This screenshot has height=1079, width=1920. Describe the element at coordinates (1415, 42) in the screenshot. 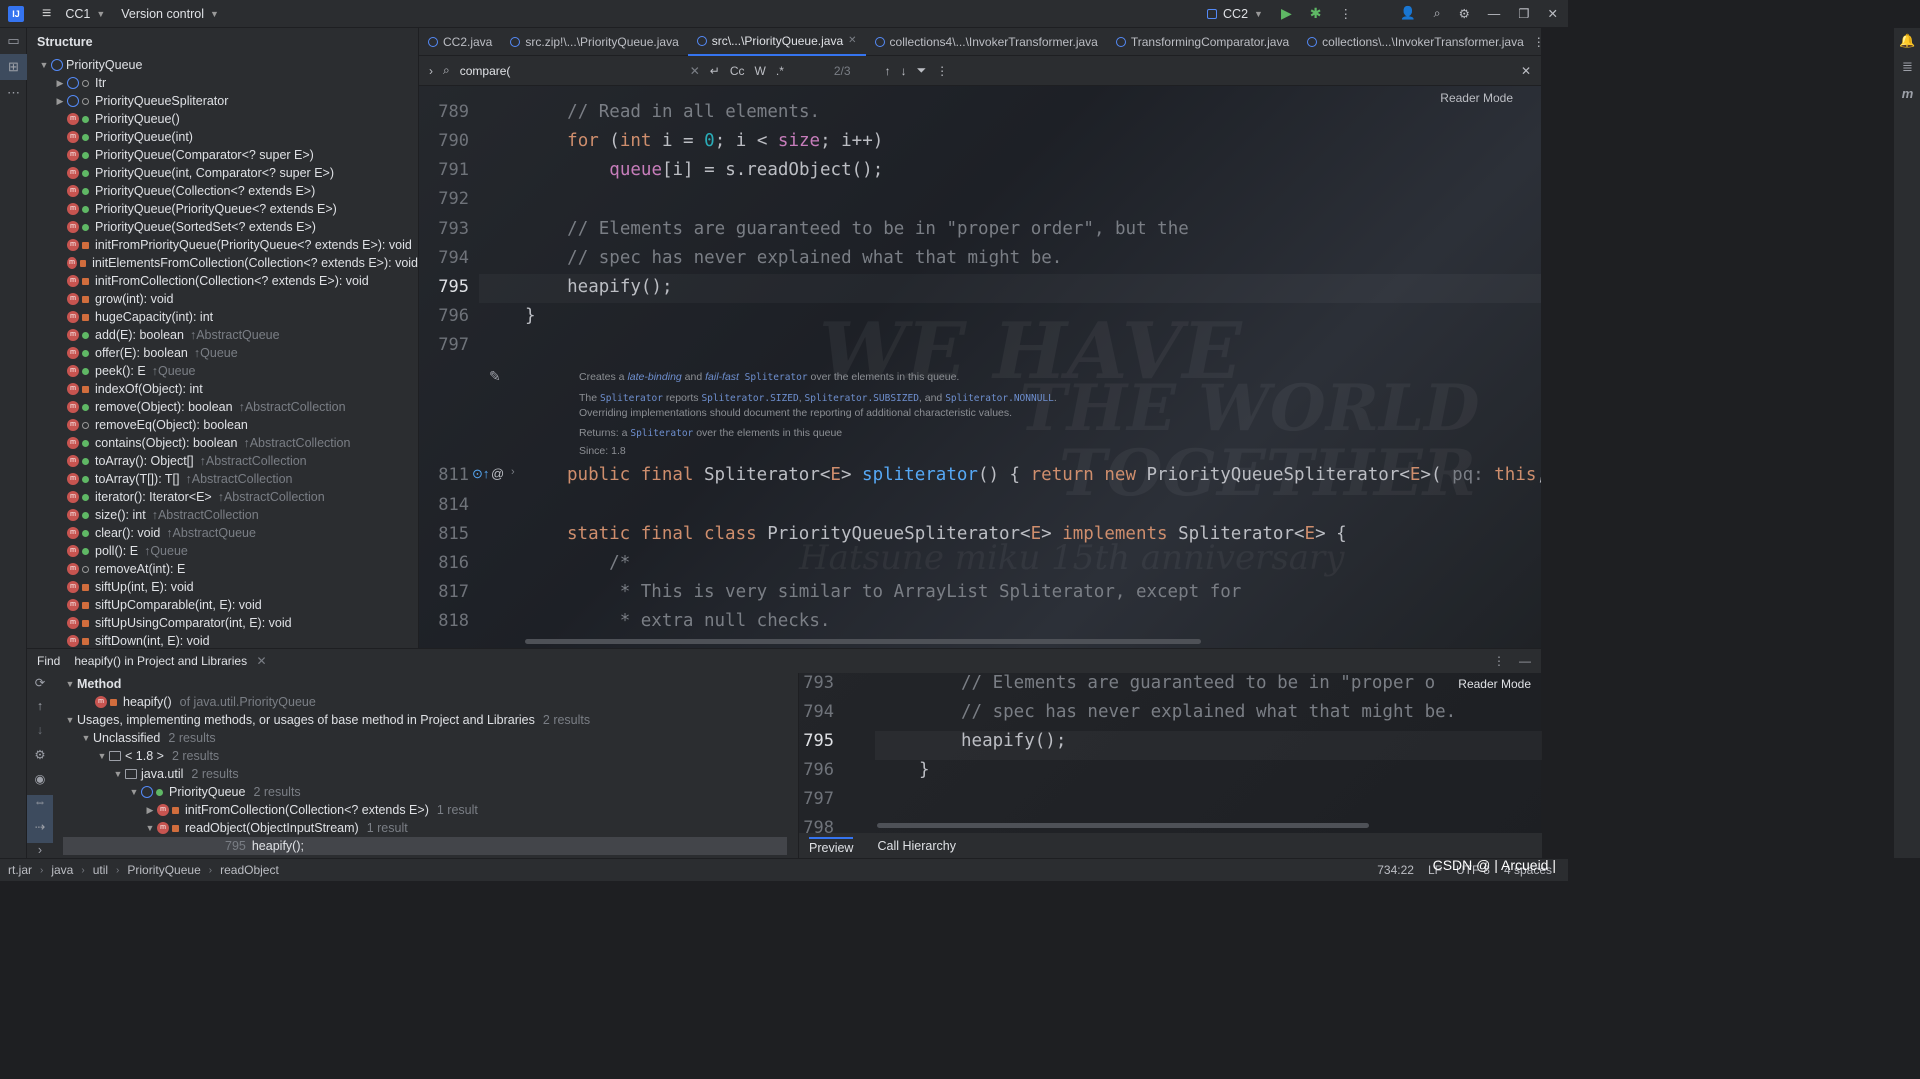

I see `editor-tab: collections\...\InvokerTransformer.java` at that location.